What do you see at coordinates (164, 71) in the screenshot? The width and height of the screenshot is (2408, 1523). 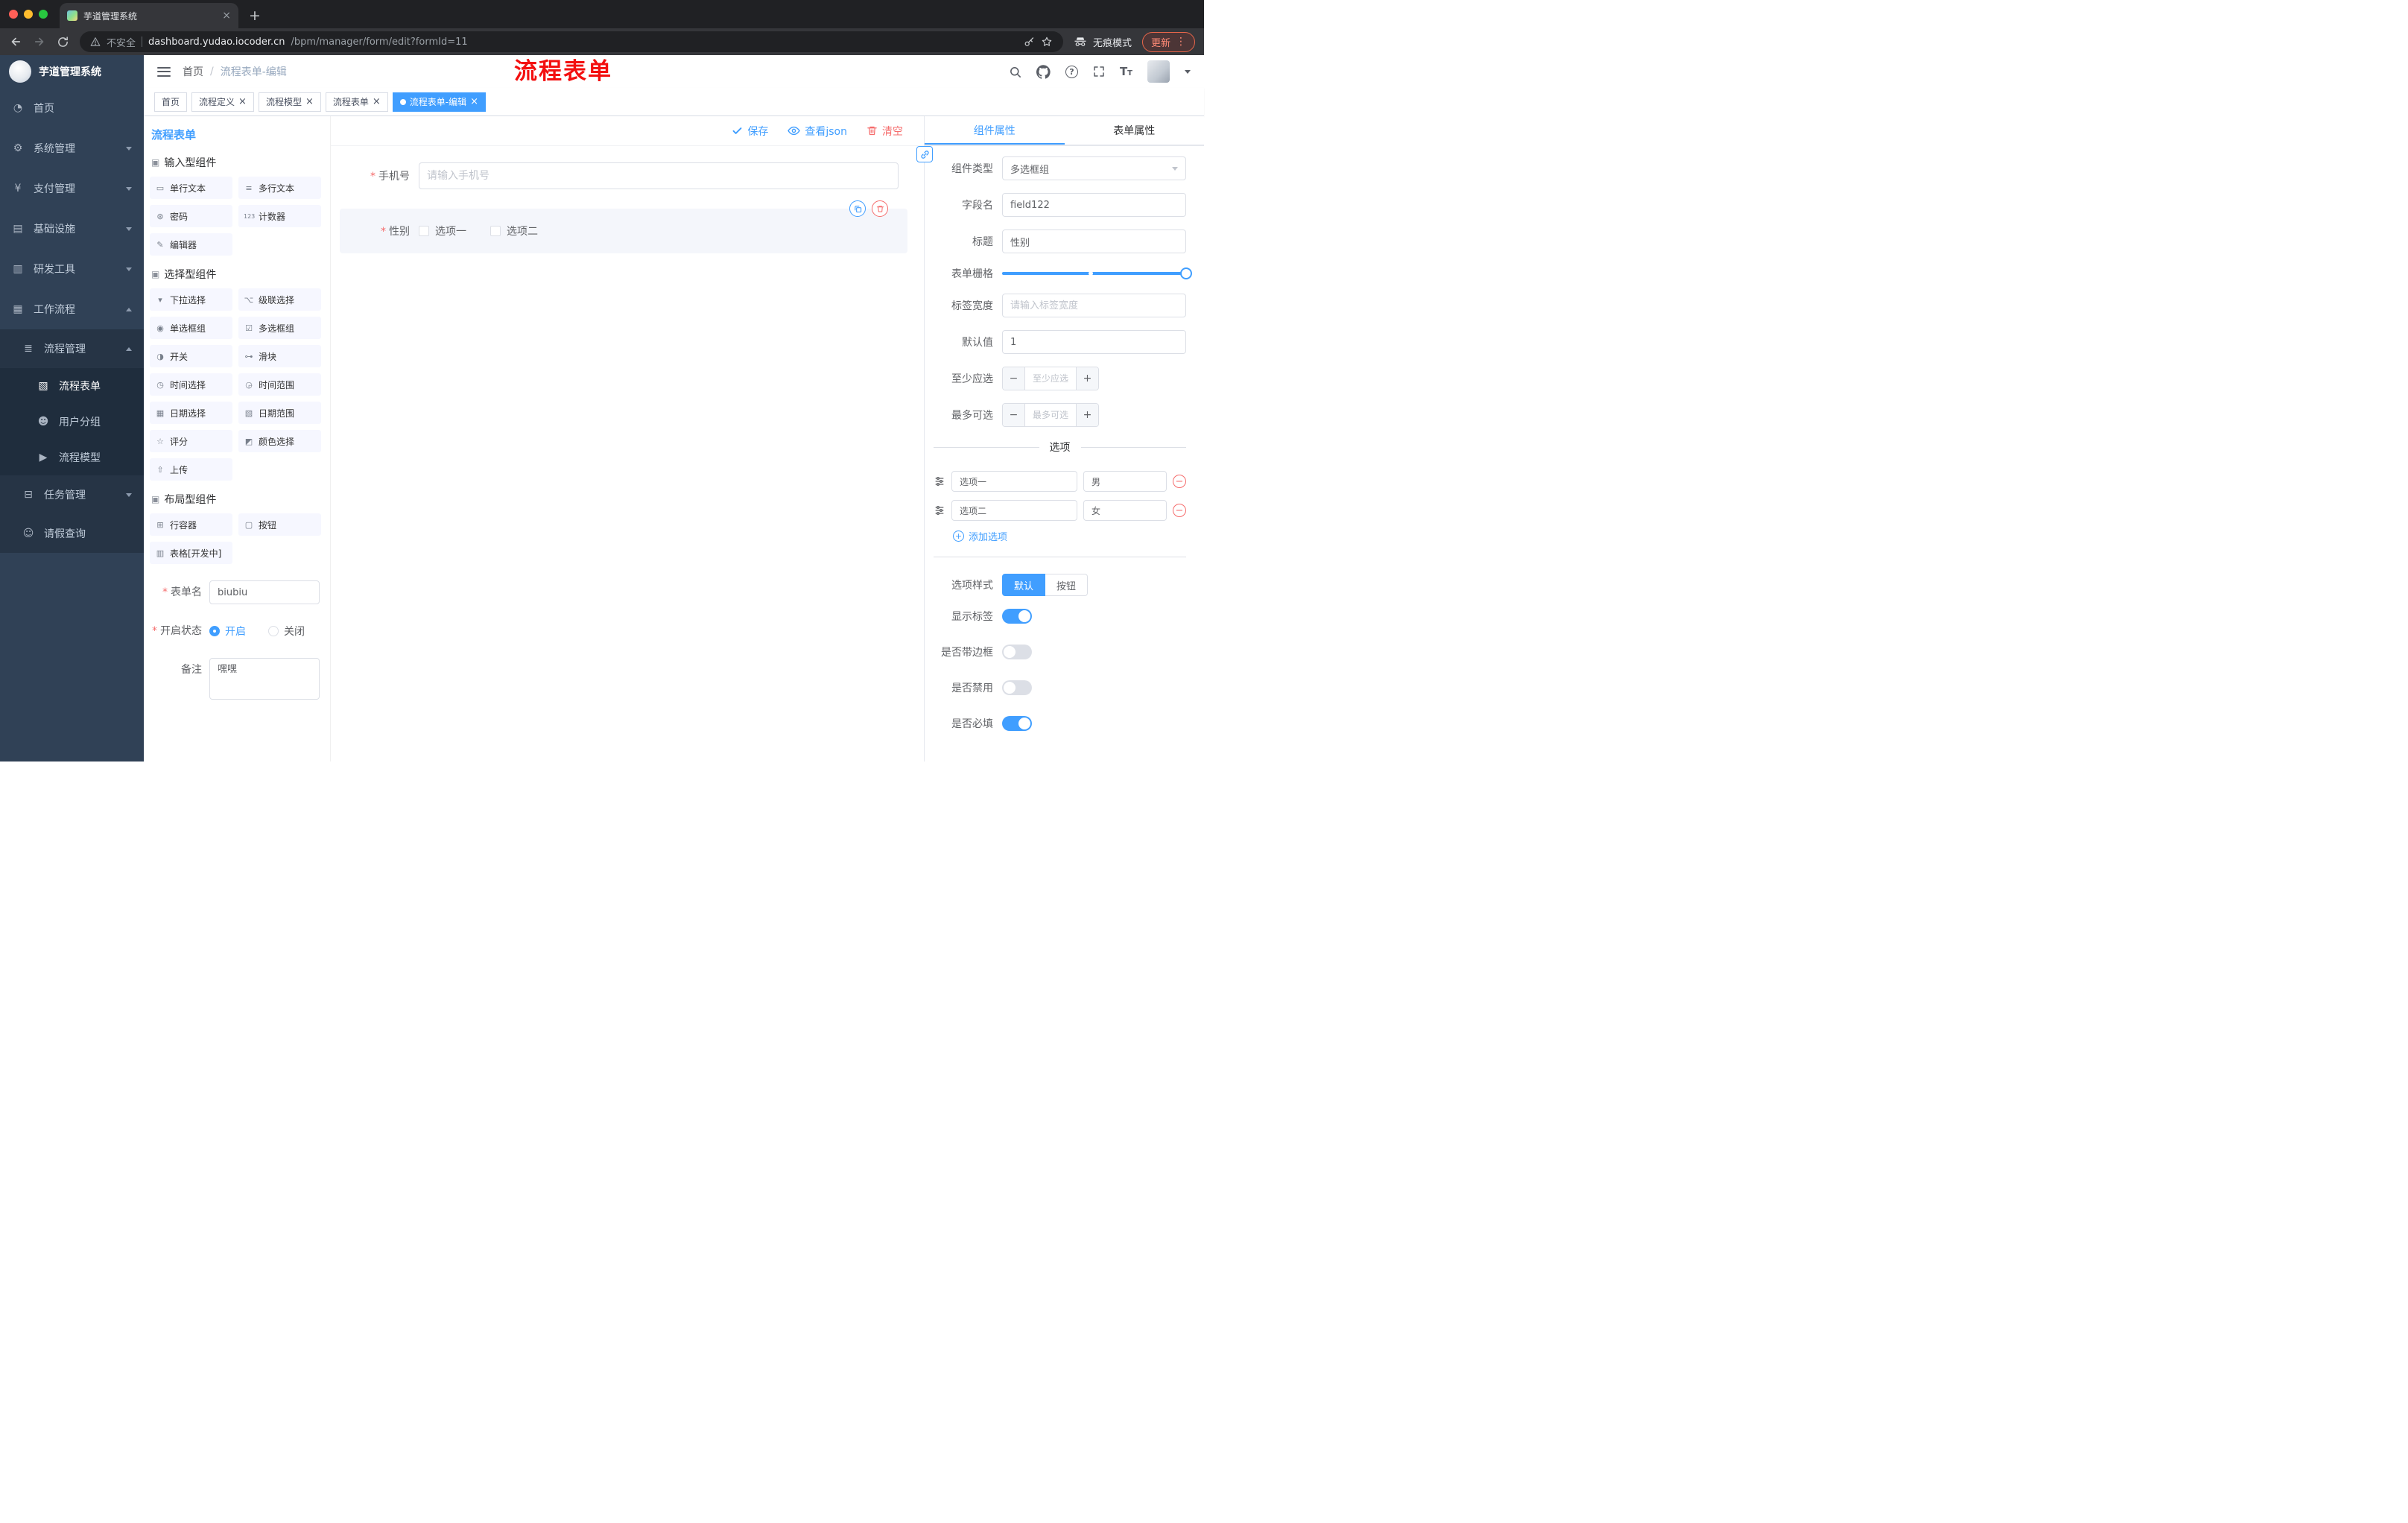 I see `sidebar-toggle-icon` at bounding box center [164, 71].